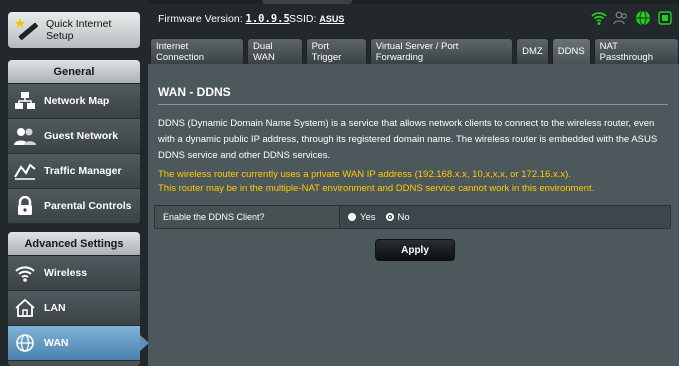 The image size is (679, 366). I want to click on enable-ddns-row: Enable the DDNS Client? Yes No, so click(412, 217).